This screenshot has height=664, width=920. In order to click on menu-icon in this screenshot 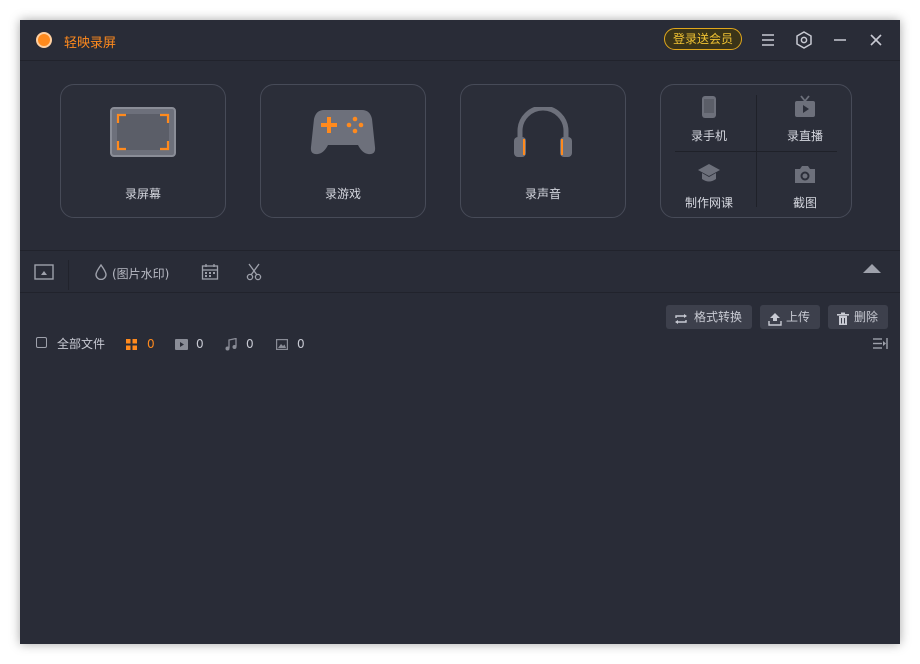, I will do `click(768, 40)`.